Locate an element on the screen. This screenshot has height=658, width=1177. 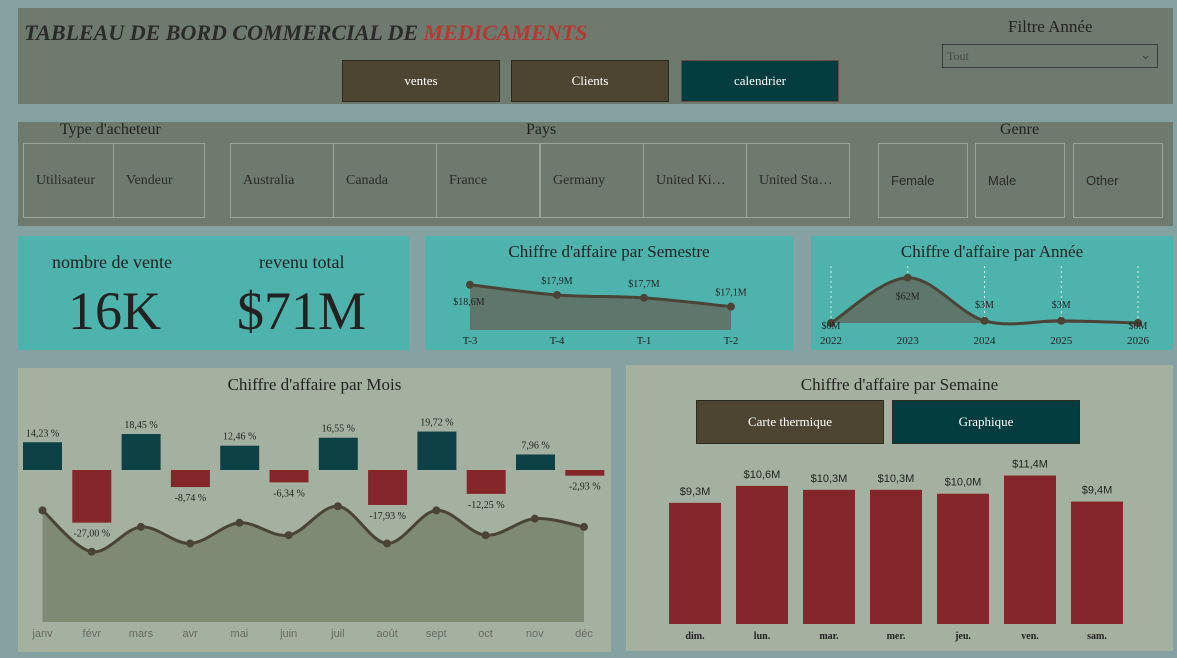
x-tick-label: juin is located at coordinates (288, 634).